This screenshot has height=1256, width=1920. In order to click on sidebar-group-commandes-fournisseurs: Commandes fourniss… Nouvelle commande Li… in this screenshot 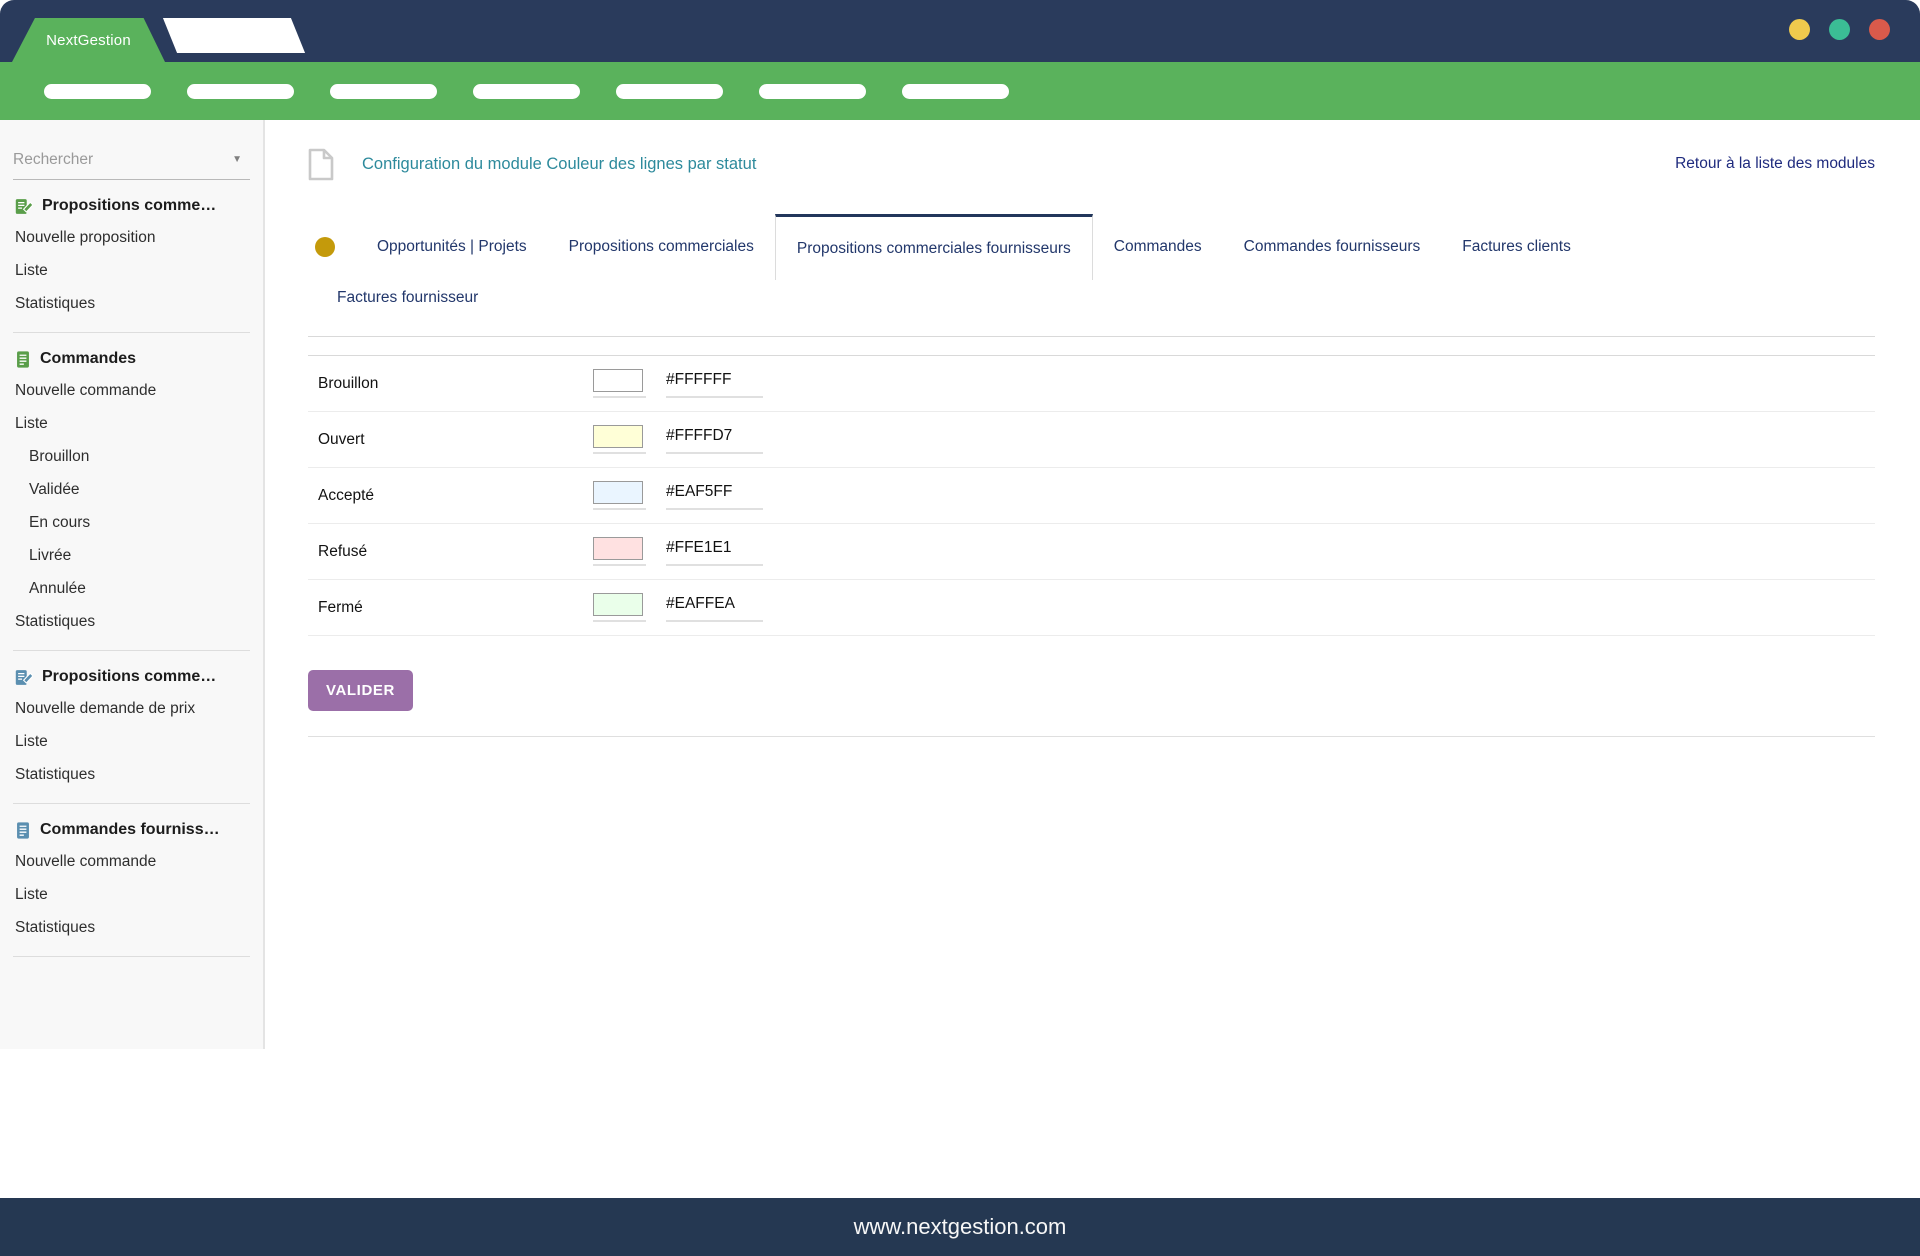, I will do `click(131, 880)`.